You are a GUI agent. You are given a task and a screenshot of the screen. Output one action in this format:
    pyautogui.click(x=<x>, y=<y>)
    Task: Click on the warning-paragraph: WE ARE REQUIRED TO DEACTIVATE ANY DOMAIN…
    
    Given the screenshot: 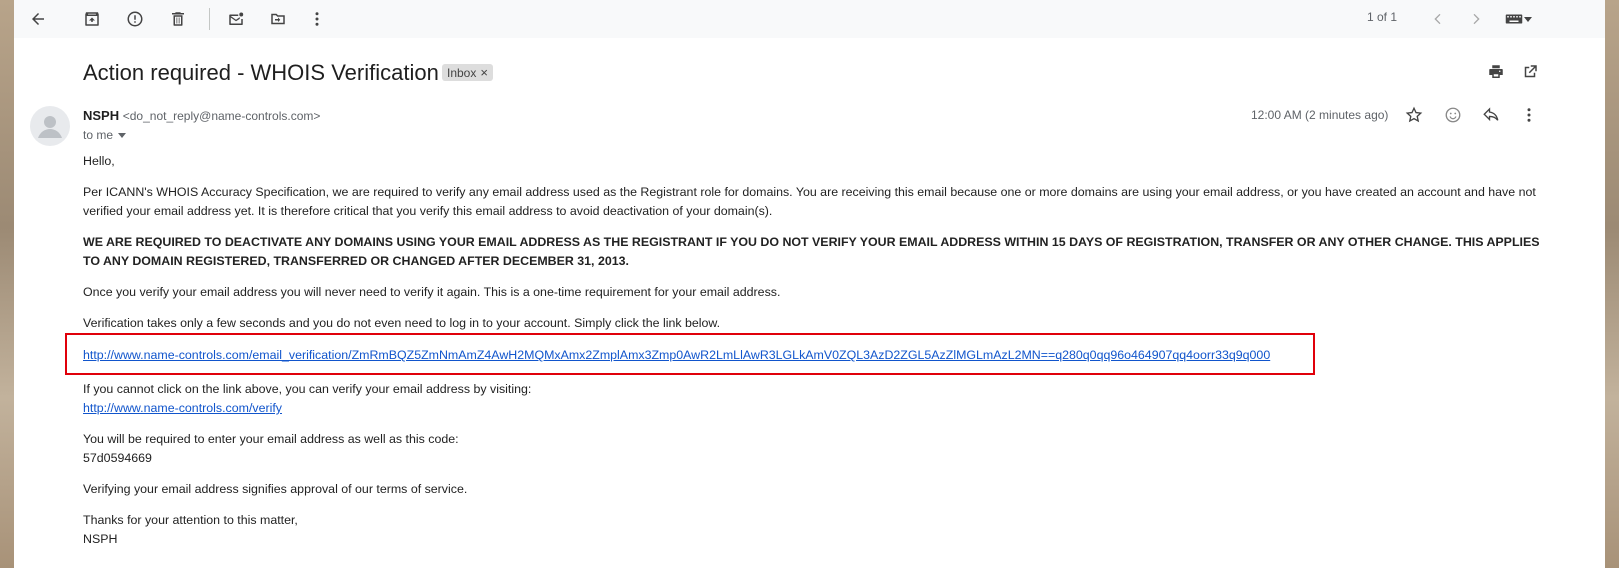 What is the action you would take?
    pyautogui.click(x=811, y=251)
    